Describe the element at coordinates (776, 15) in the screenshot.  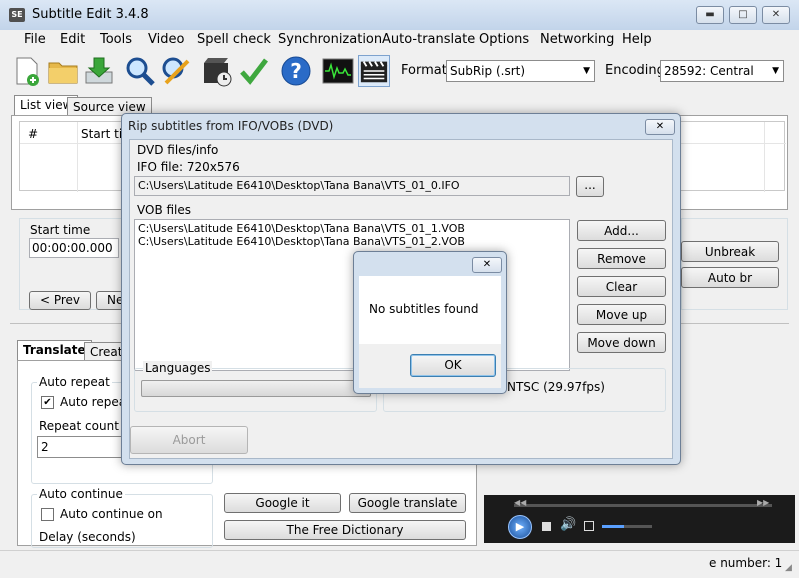
I see `close-button: ✕` at that location.